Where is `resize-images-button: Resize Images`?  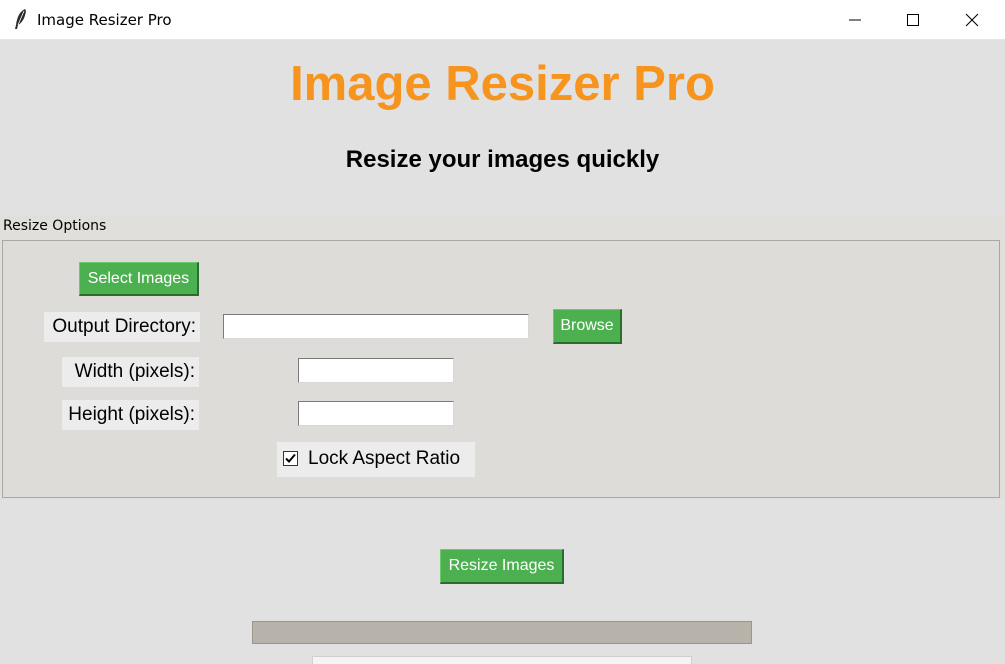
resize-images-button: Resize Images is located at coordinates (502, 566).